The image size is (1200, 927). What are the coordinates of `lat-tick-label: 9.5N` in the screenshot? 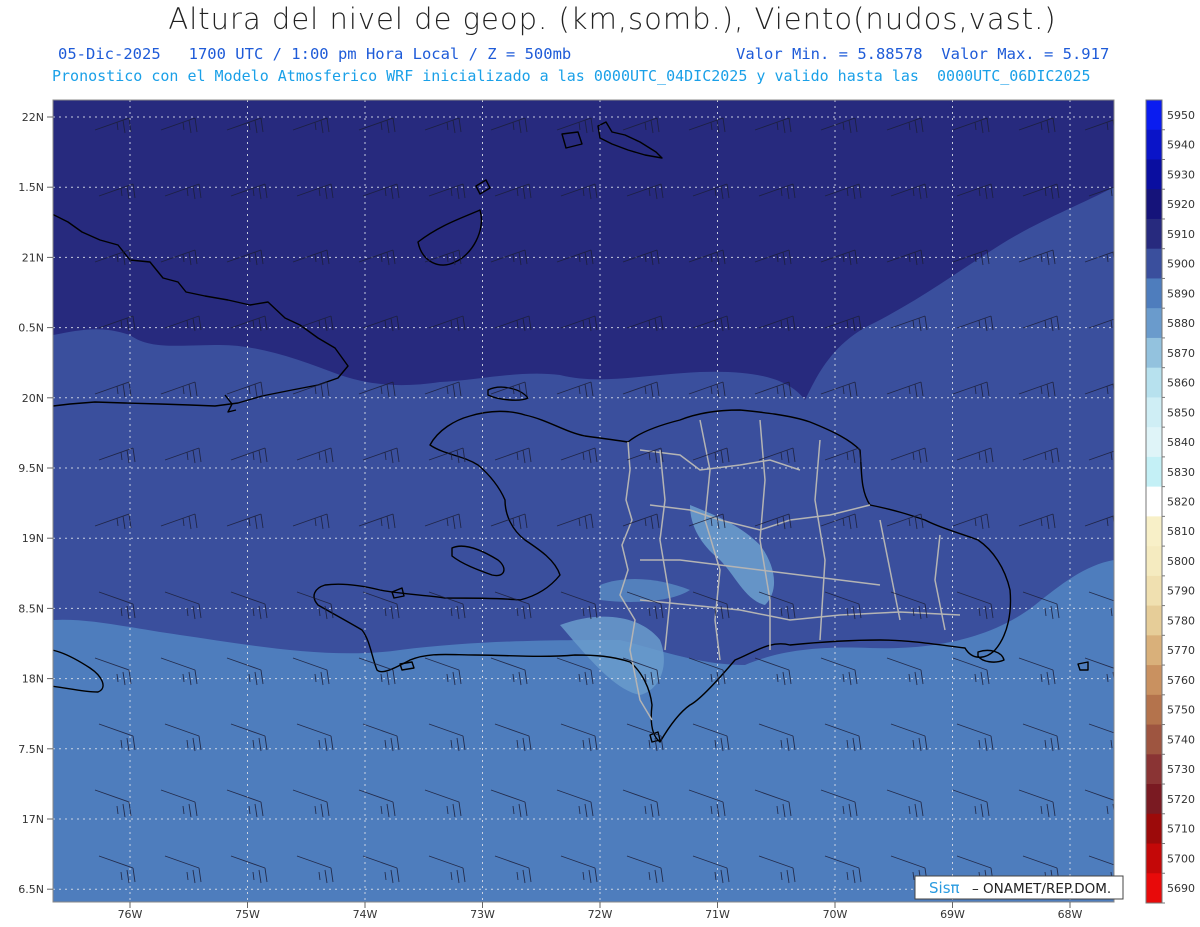 It's located at (31, 468).